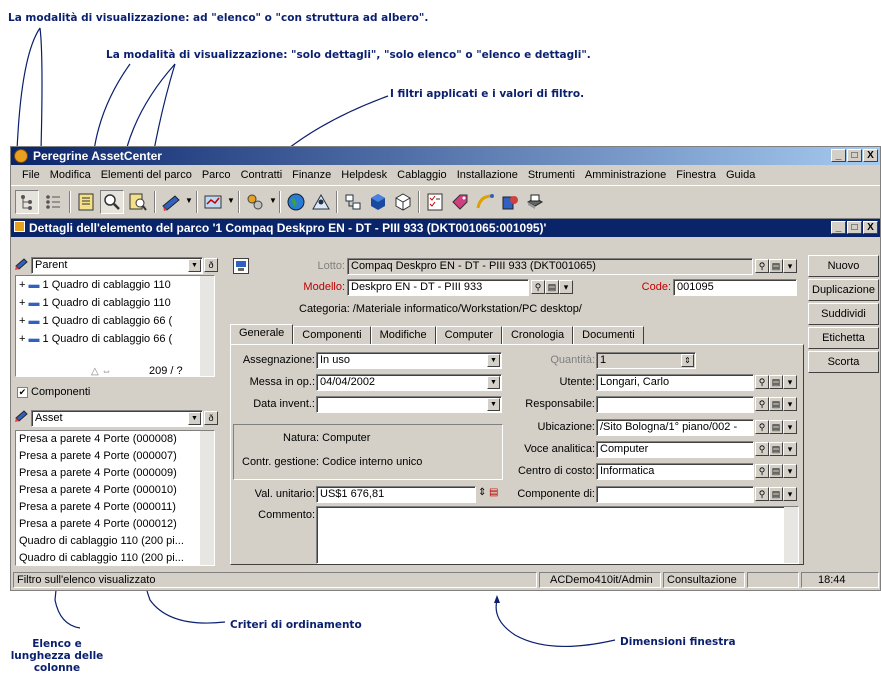 This screenshot has height=674, width=881. Describe the element at coordinates (364, 175) in the screenshot. I see `menu-helpdesk: Helpdesk` at that location.